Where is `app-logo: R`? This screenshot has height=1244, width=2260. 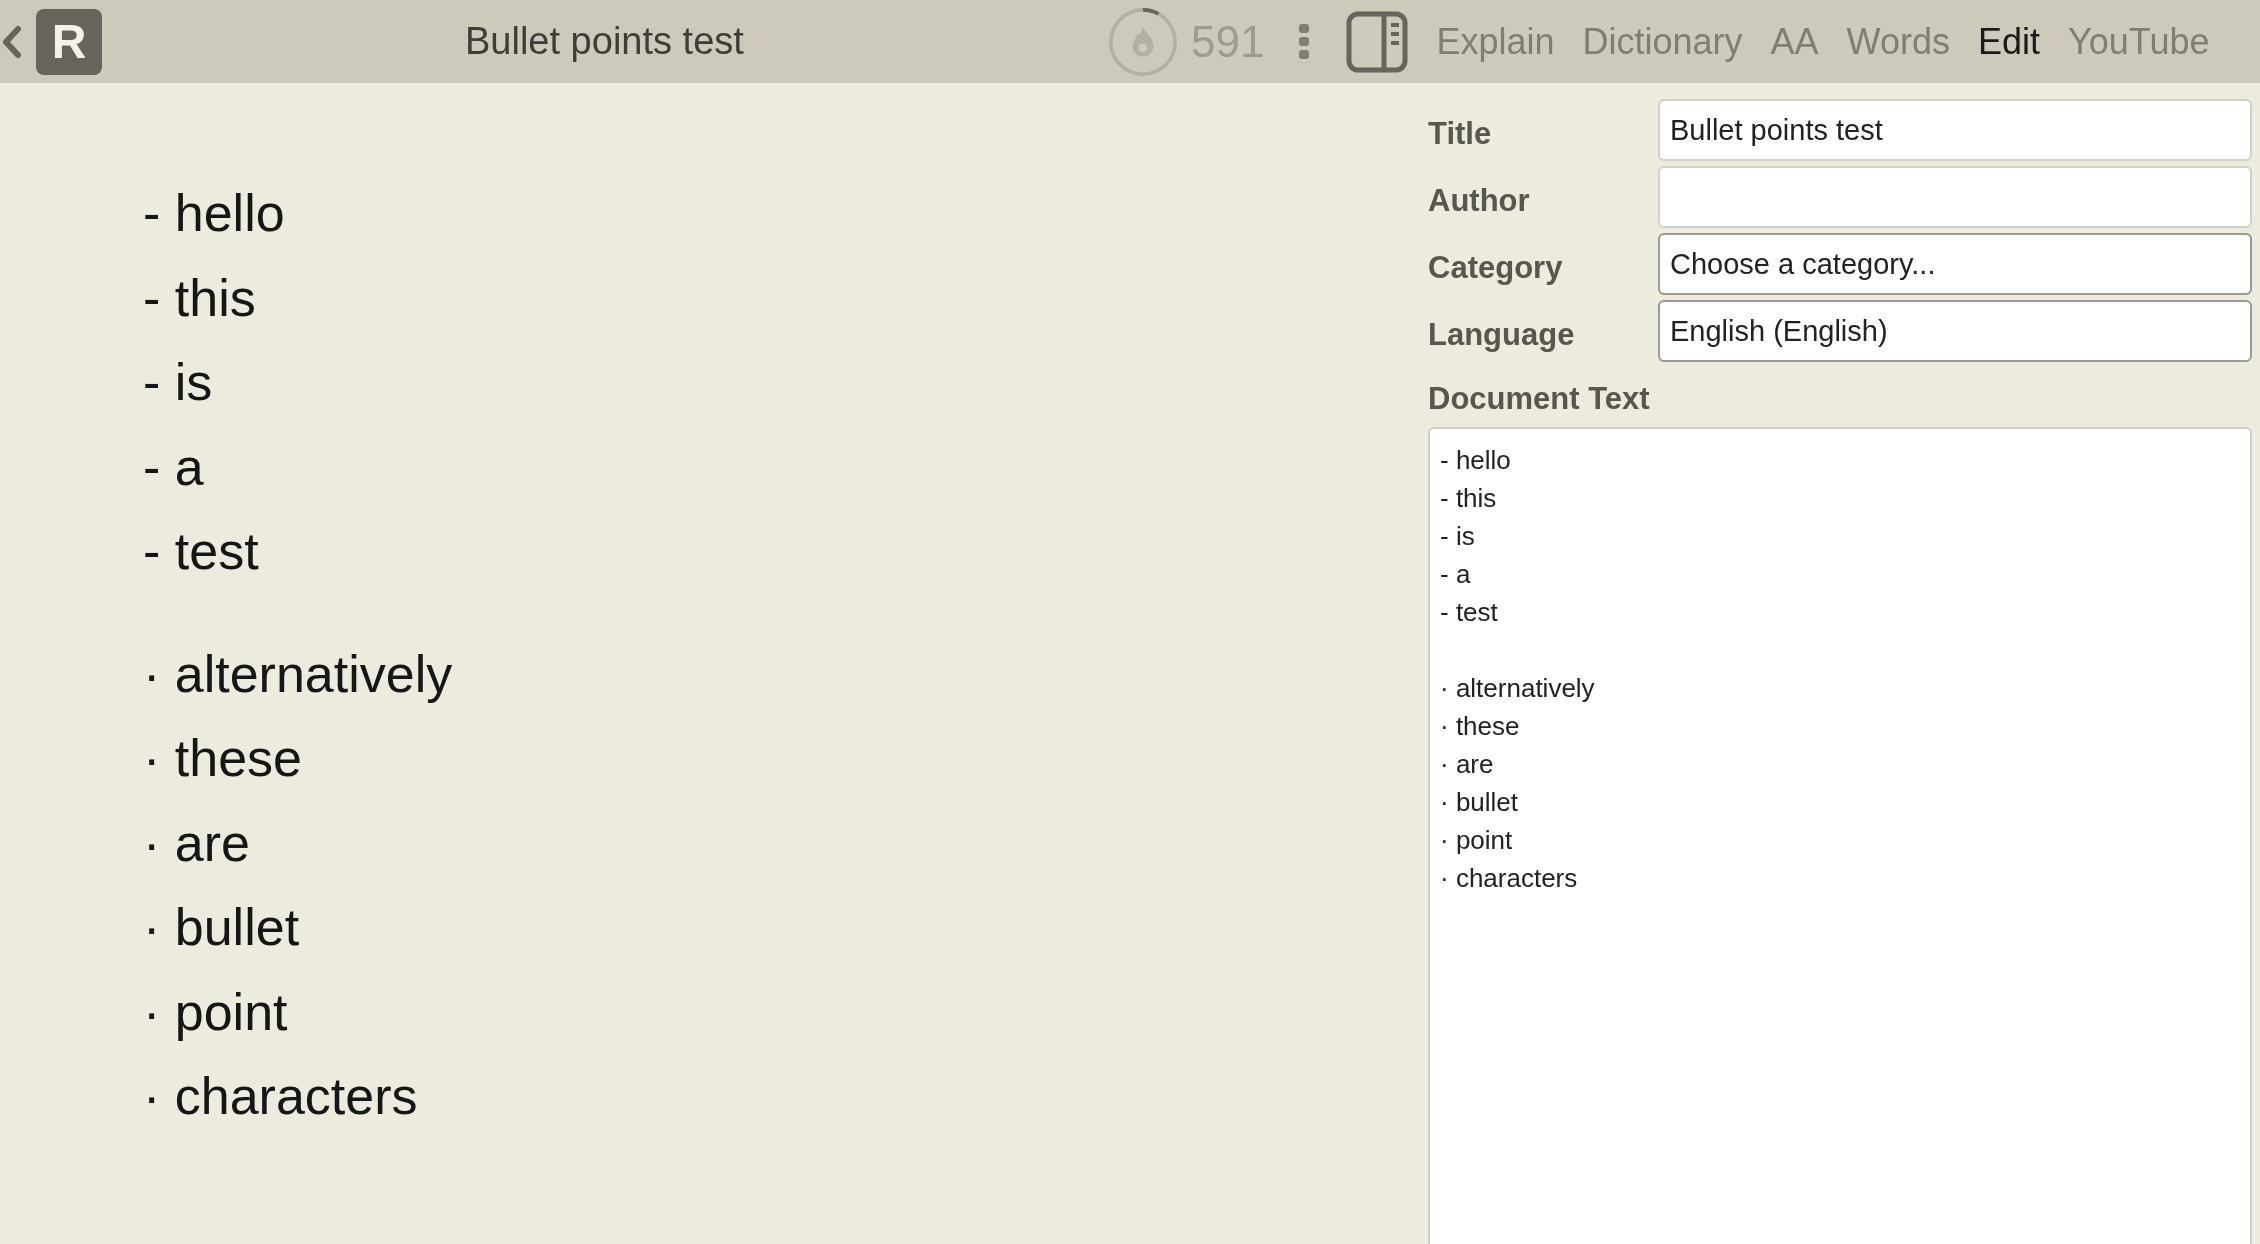 app-logo: R is located at coordinates (69, 41).